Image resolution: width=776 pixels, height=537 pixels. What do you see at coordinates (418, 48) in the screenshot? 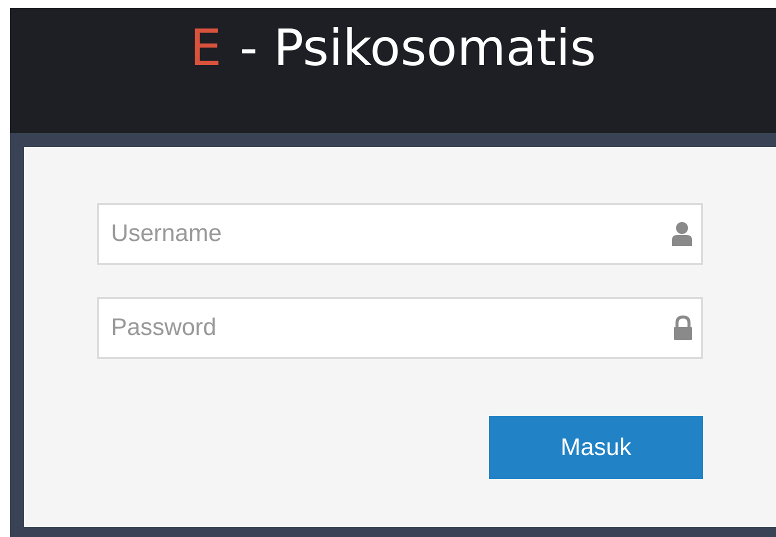
I see `app-title: - Psikosomatis` at bounding box center [418, 48].